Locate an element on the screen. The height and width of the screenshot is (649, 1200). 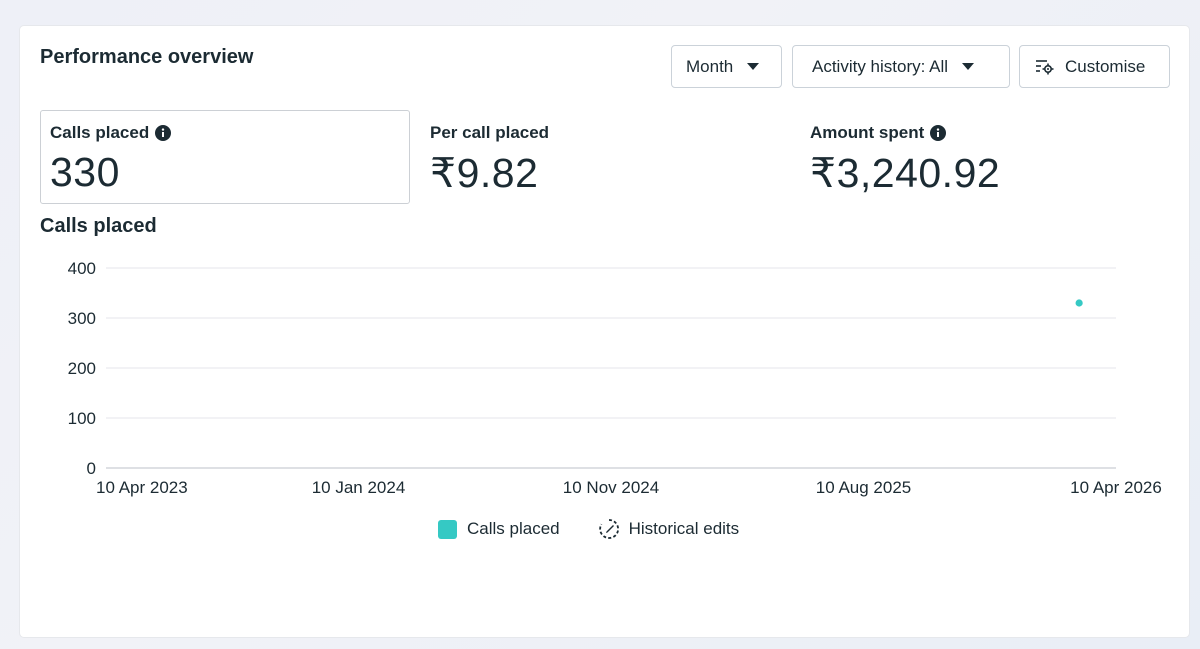
activity-history-label: Activity history: All is located at coordinates (880, 66).